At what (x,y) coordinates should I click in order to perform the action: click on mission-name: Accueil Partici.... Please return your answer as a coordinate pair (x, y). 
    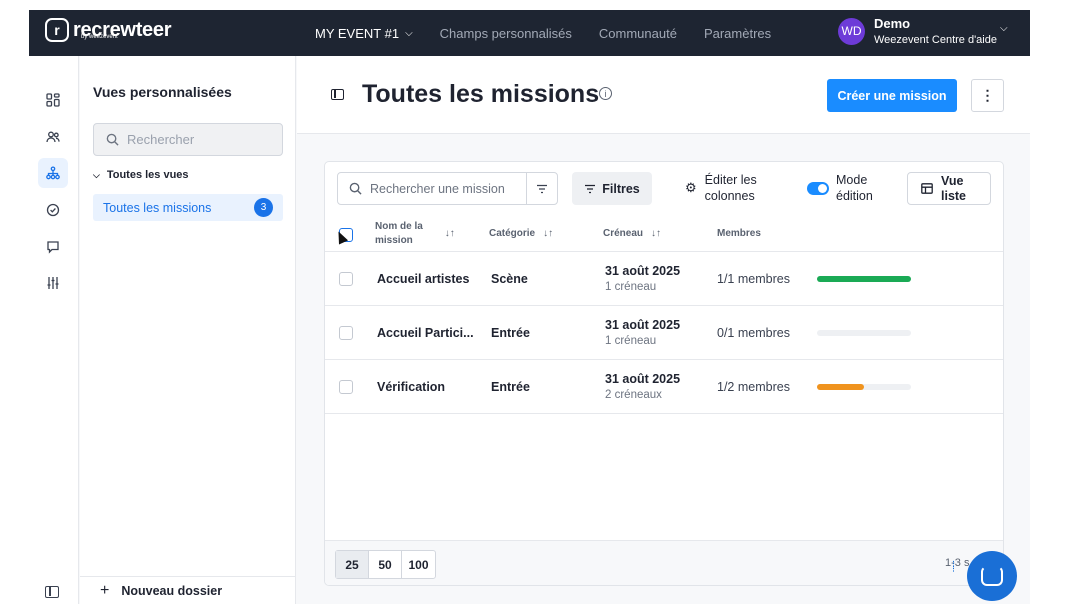
    Looking at the image, I should click on (425, 333).